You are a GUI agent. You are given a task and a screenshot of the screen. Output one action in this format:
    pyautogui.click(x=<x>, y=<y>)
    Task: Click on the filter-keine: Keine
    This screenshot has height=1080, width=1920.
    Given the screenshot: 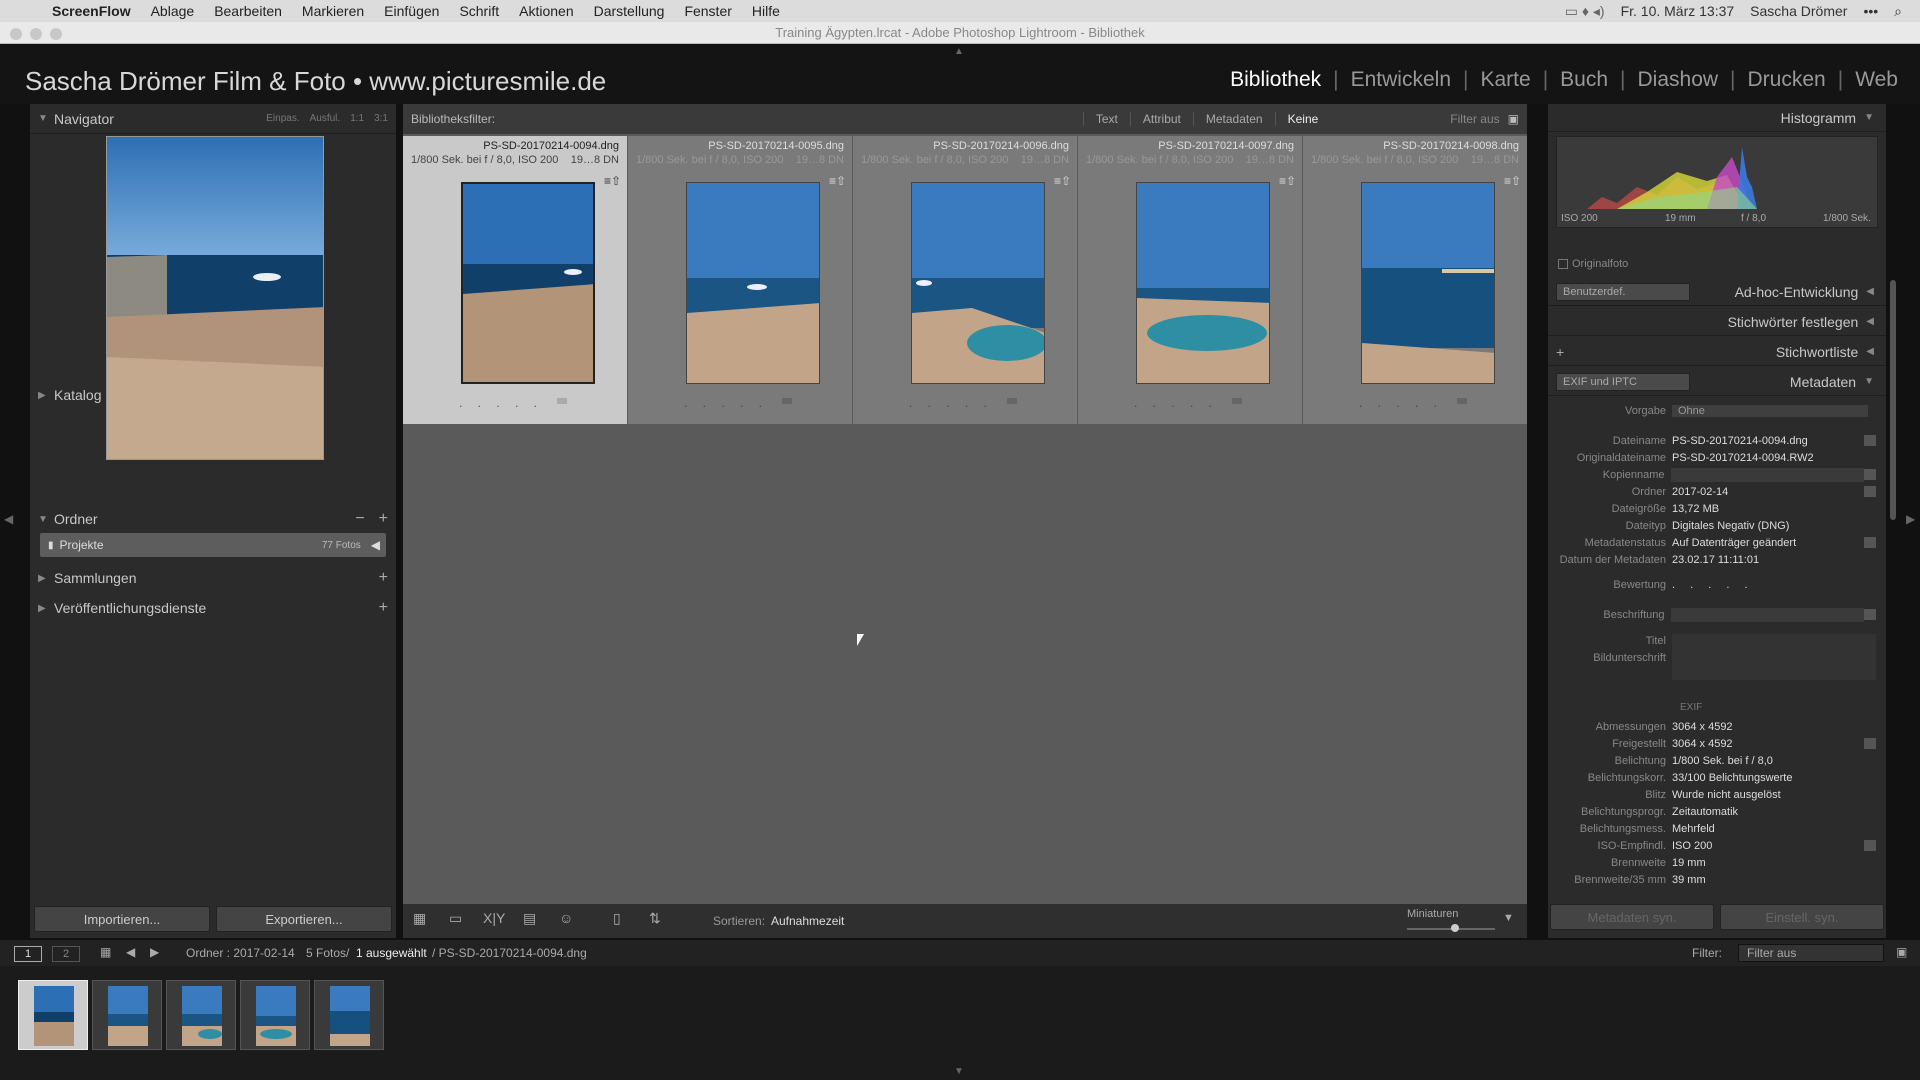 What is the action you would take?
    pyautogui.click(x=1302, y=119)
    